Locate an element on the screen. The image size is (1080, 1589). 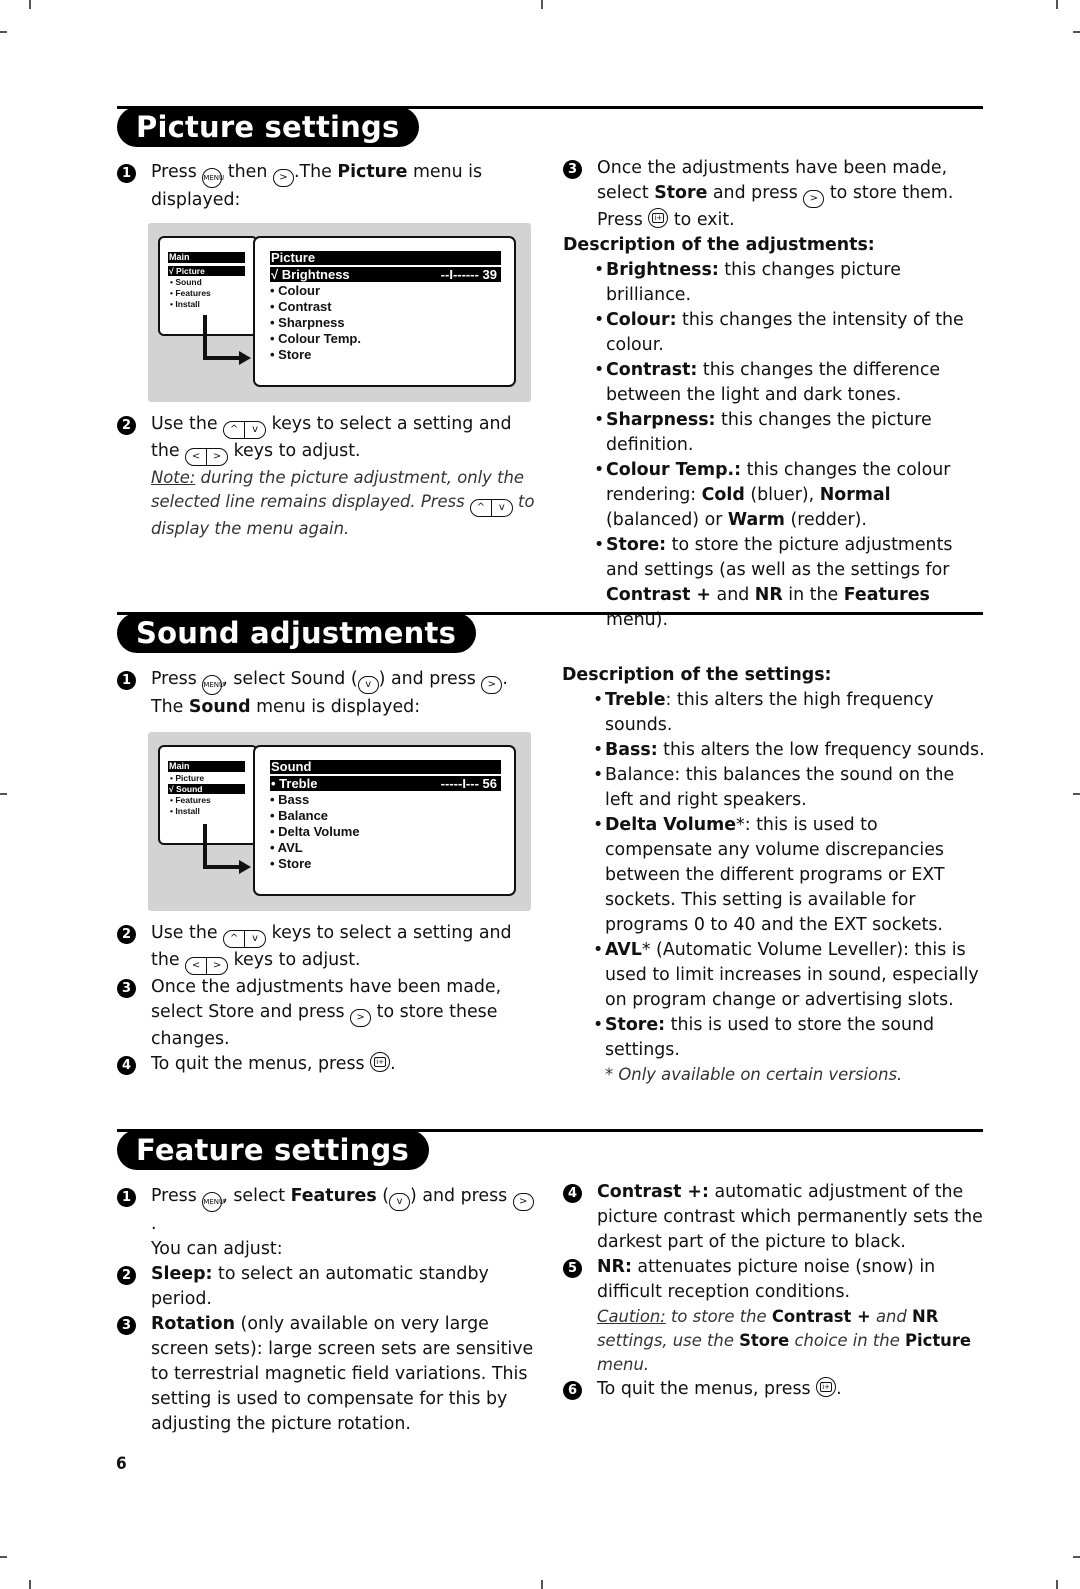
step-4: 4 To quit the menus, press i+. is located at coordinates (327, 1064).